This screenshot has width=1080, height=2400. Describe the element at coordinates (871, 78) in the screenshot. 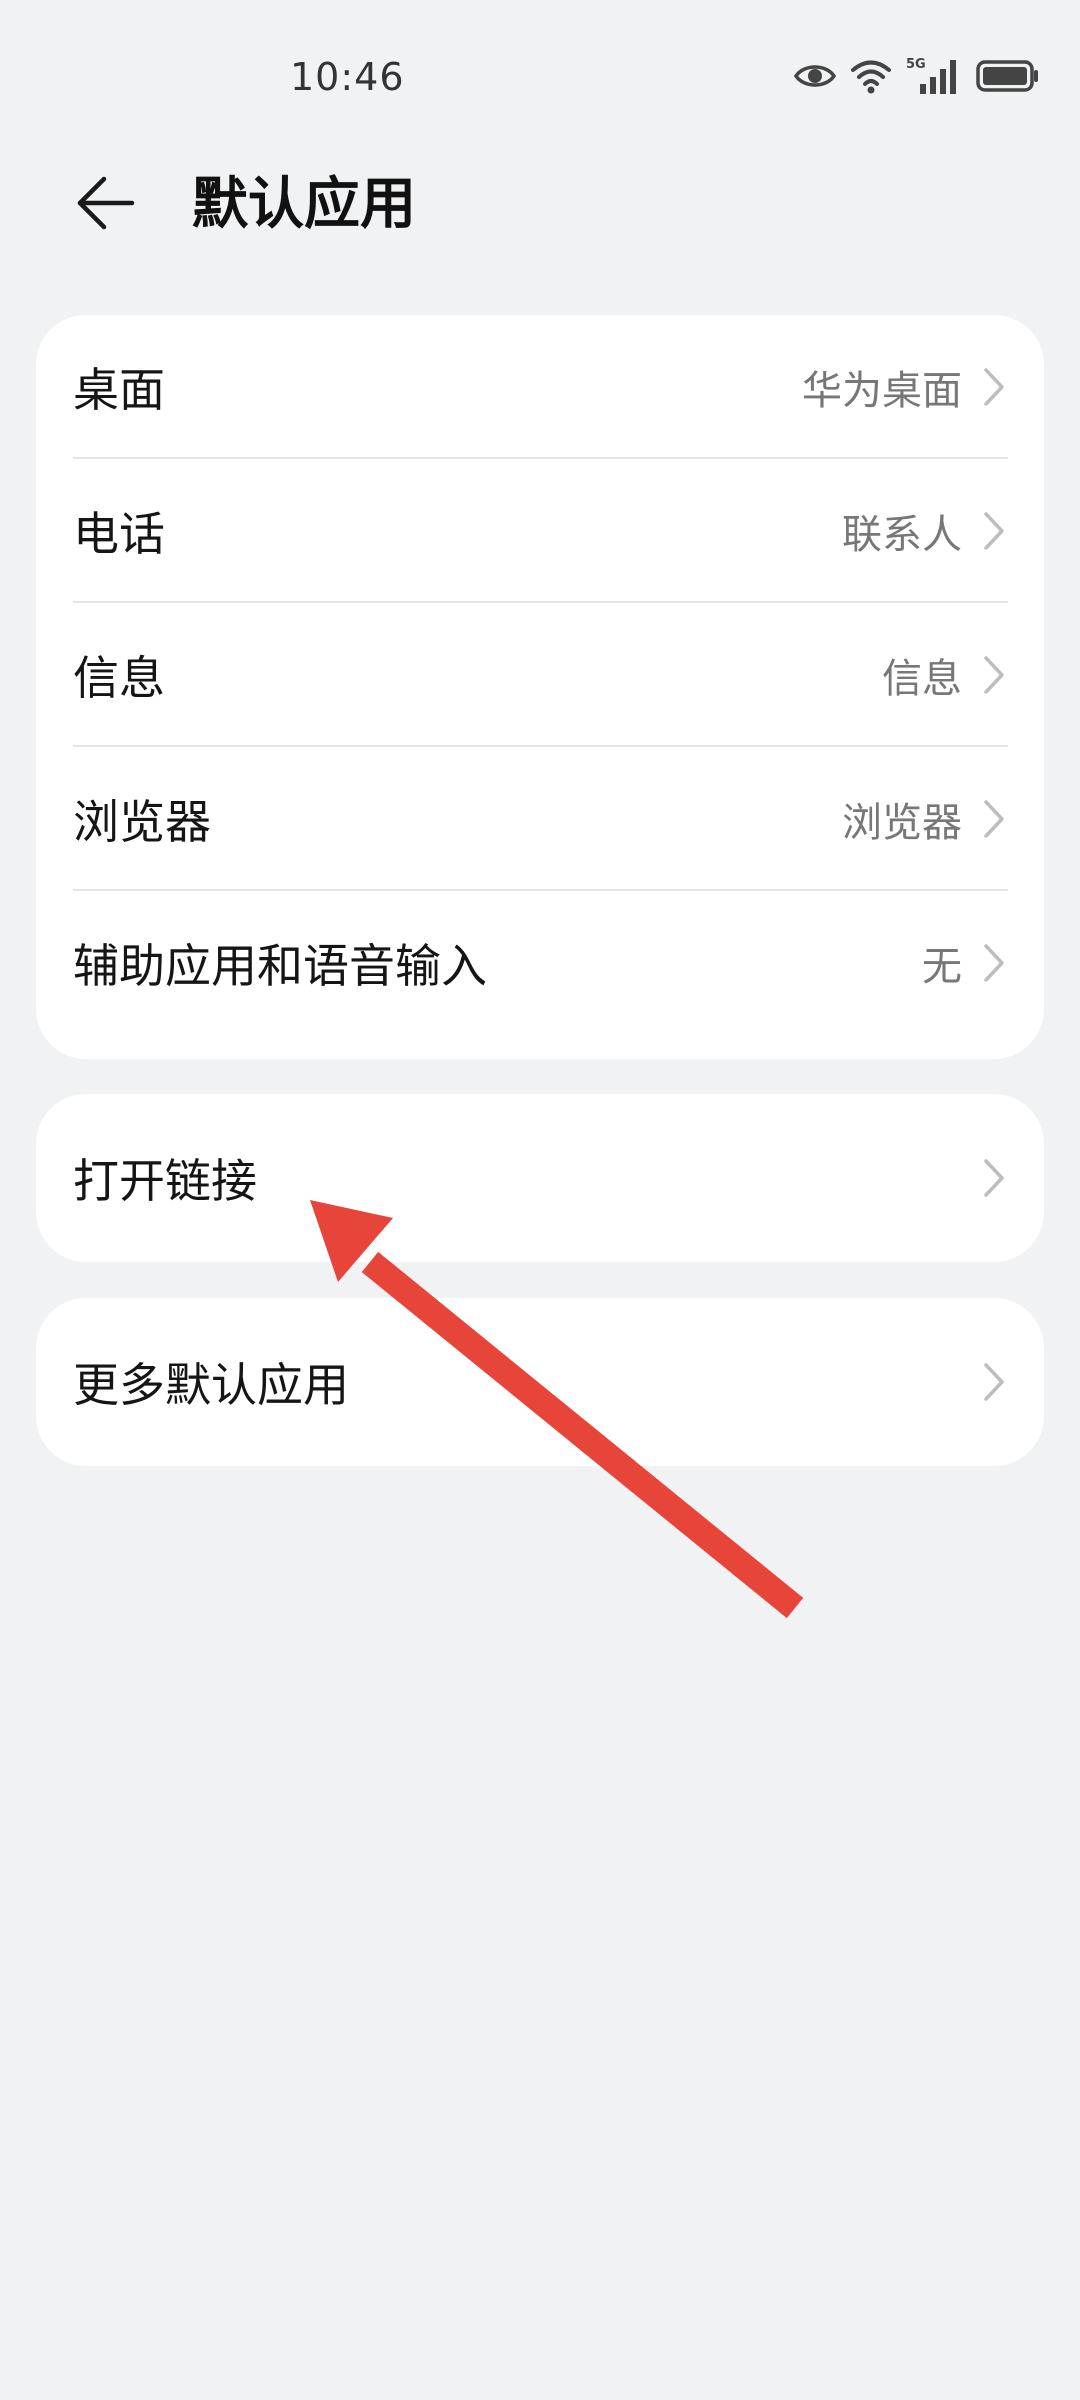

I see `wifi-icon` at that location.